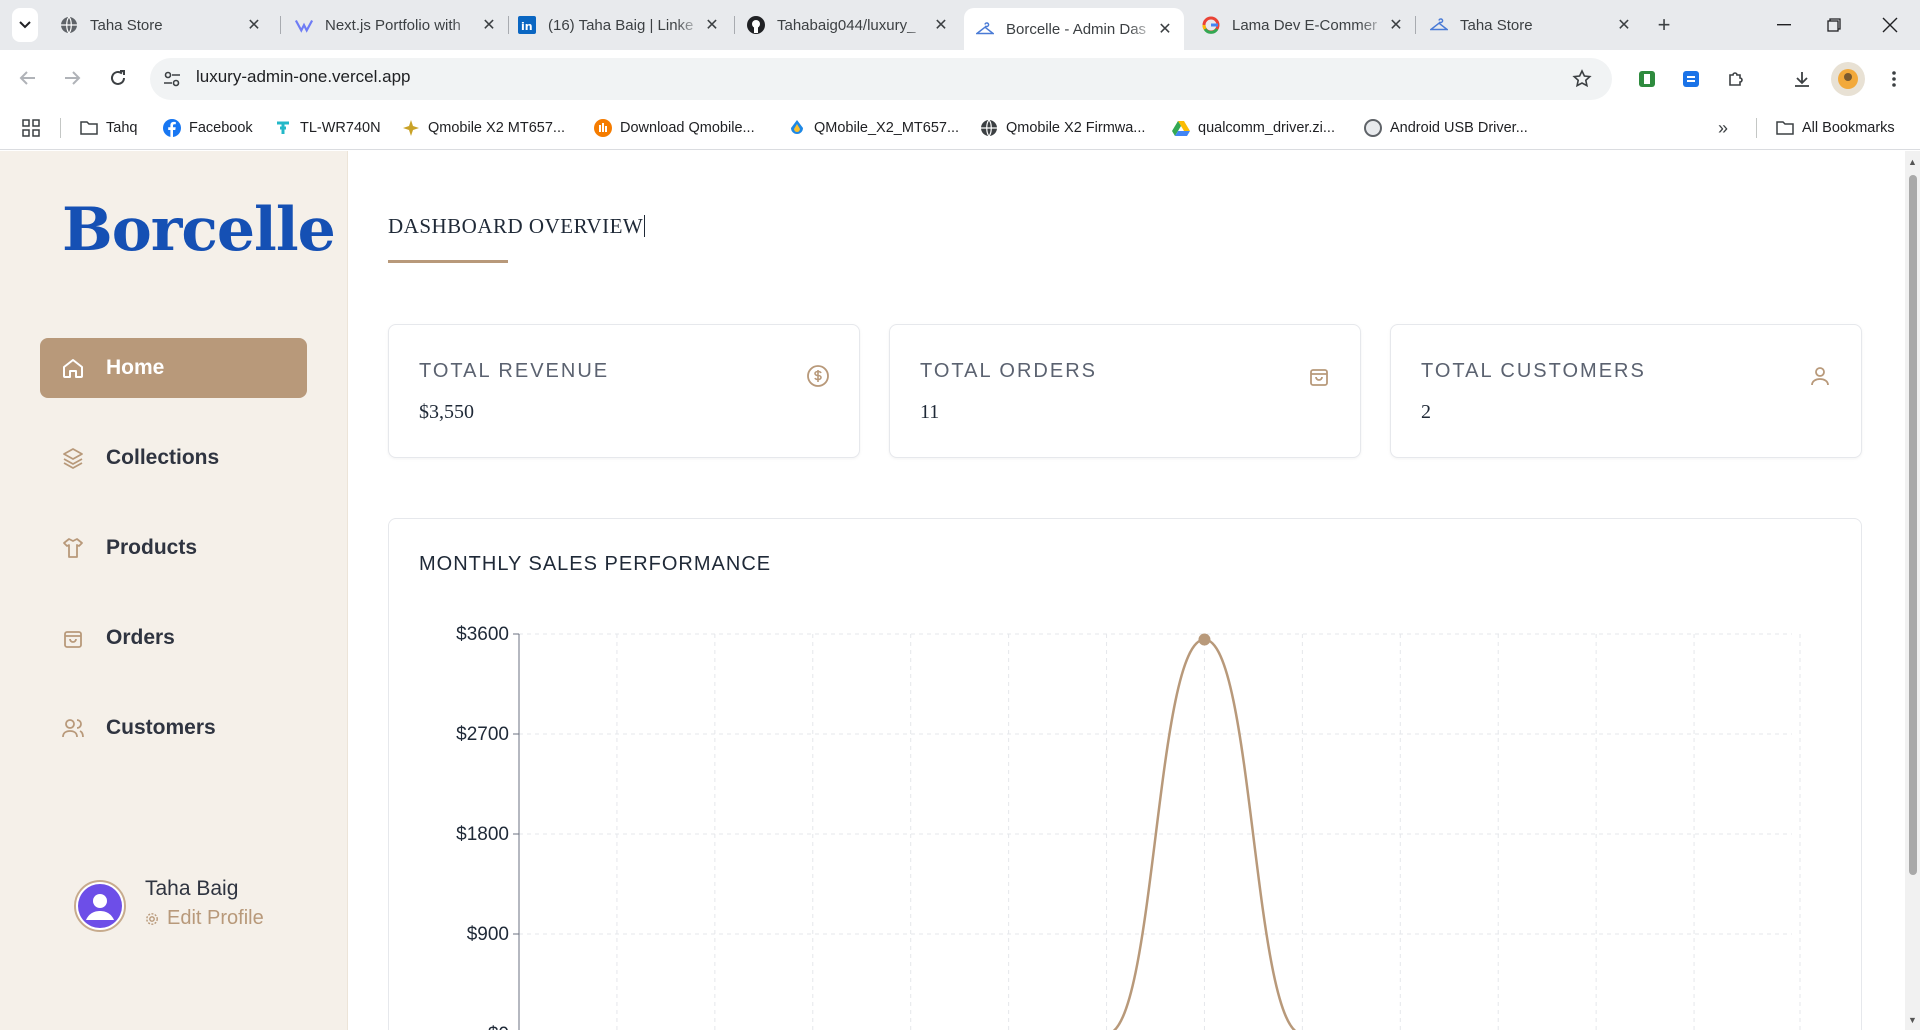  What do you see at coordinates (395, 25) in the screenshot?
I see `tab-nextjs-portfolio: Next.js Portfolio with ✕` at bounding box center [395, 25].